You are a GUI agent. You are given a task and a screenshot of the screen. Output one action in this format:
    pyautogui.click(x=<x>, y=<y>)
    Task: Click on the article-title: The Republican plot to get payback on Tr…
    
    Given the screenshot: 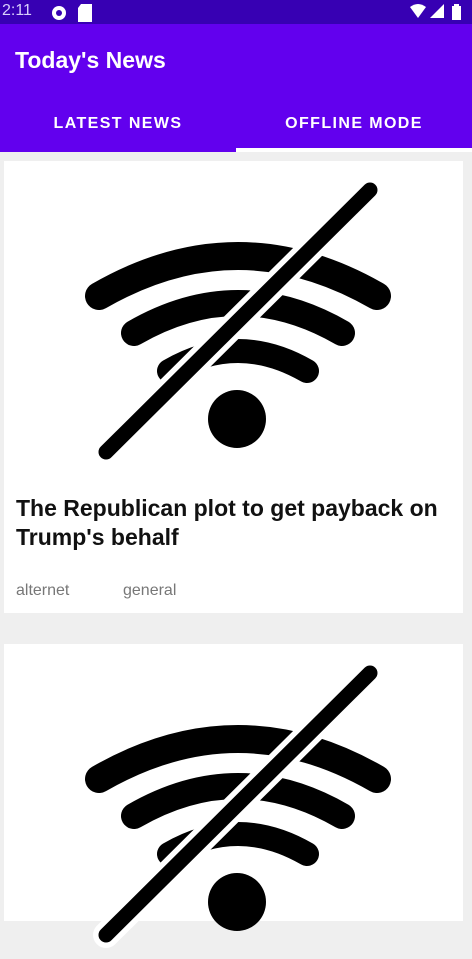 What is the action you would take?
    pyautogui.click(x=227, y=522)
    